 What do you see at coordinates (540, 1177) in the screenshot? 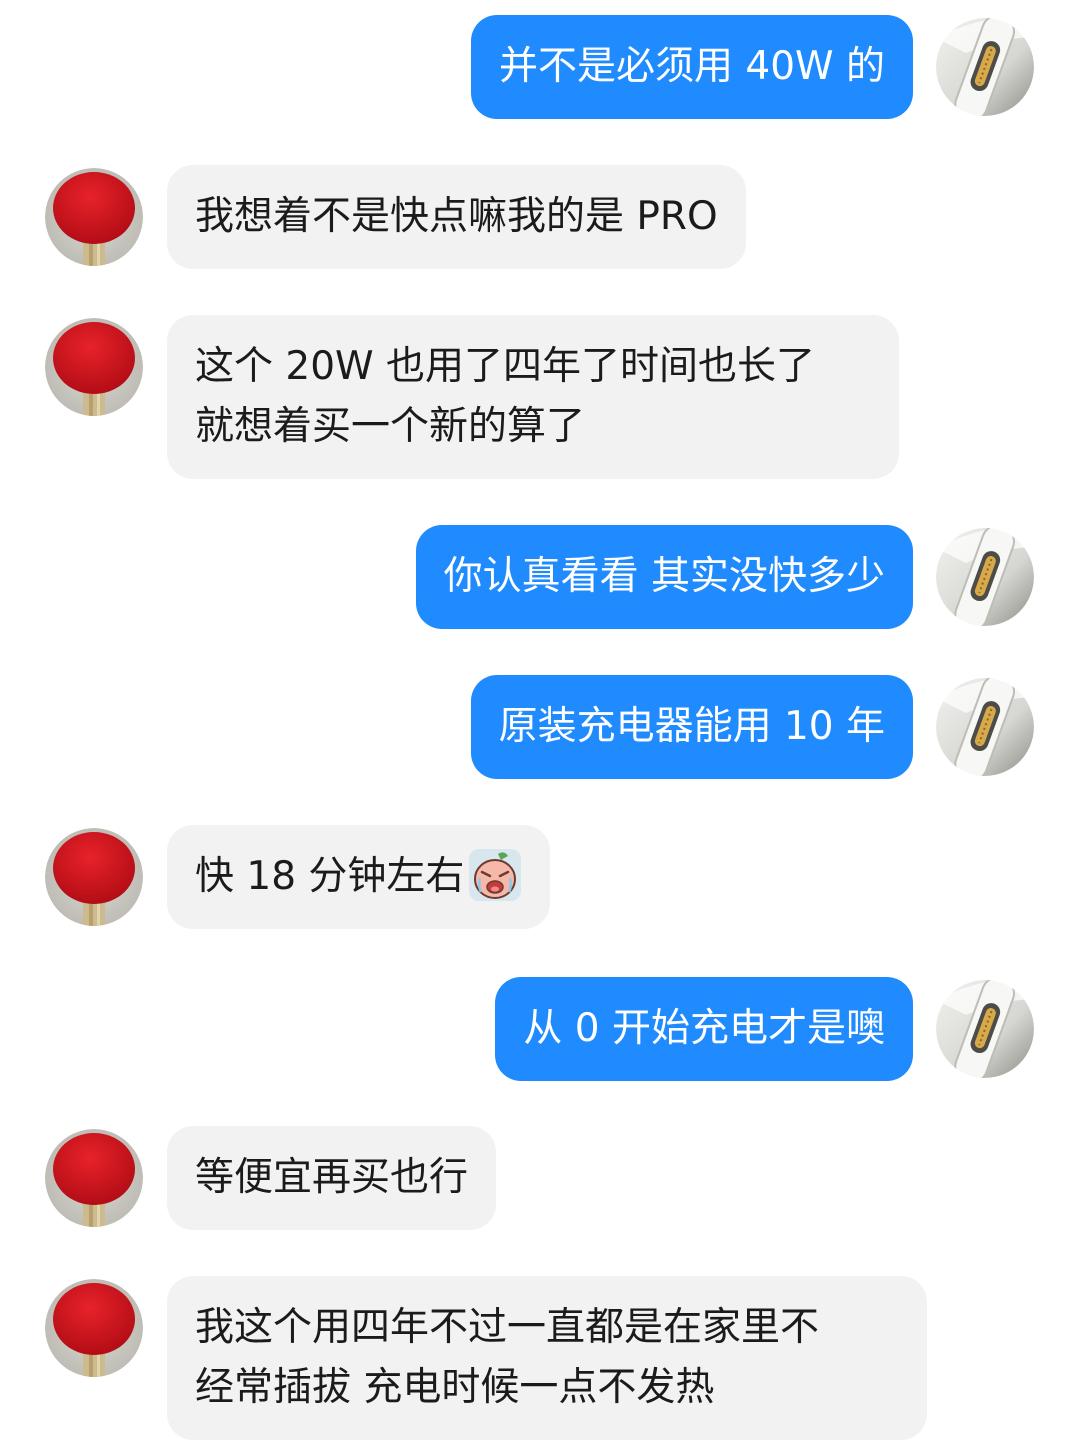
I see `message-row: 等便宜再买也行` at bounding box center [540, 1177].